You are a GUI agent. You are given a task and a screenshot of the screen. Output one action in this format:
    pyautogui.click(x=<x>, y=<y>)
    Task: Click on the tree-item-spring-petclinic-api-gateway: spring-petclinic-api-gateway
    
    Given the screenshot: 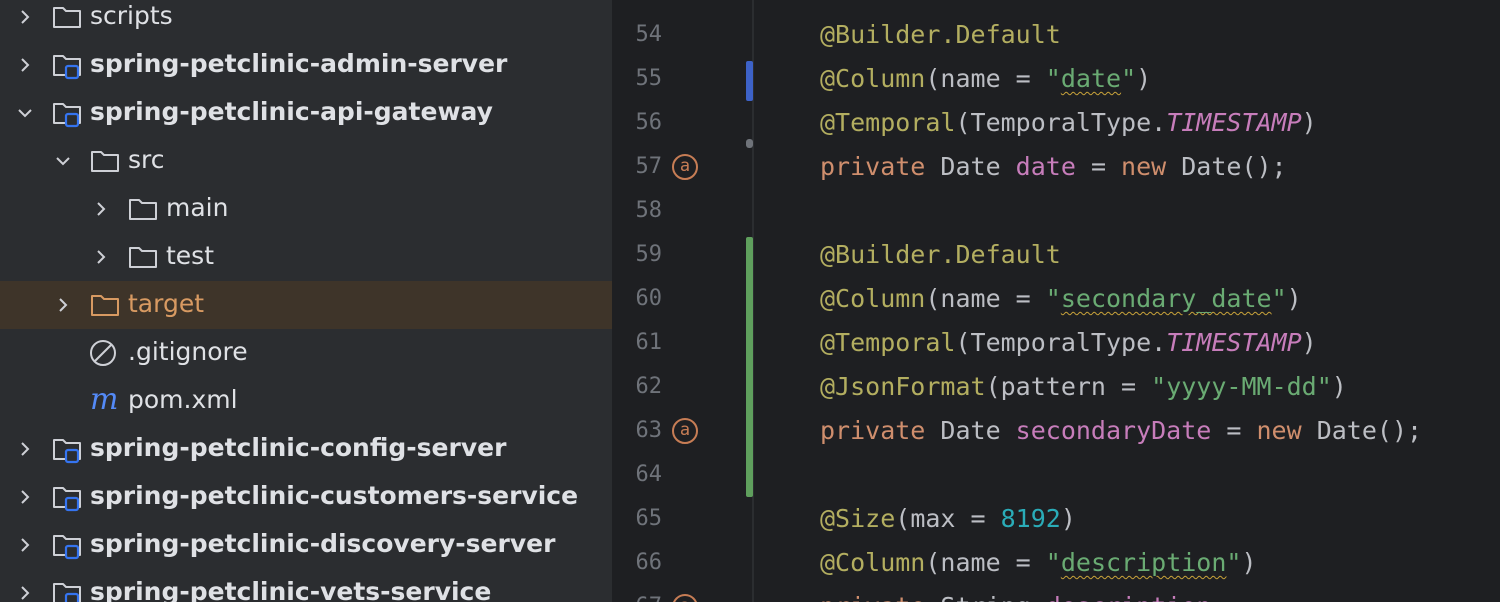 What is the action you would take?
    pyautogui.click(x=306, y=113)
    